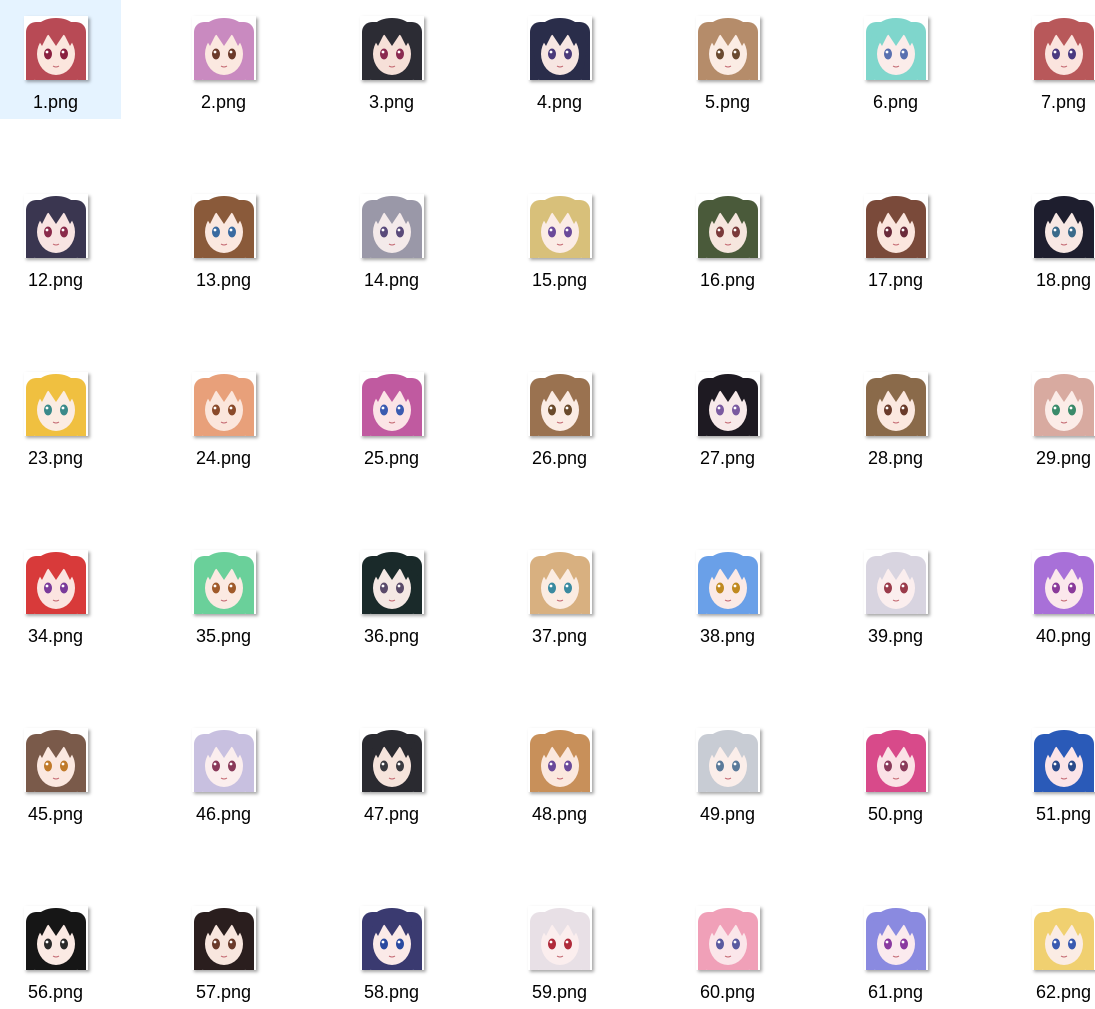 This screenshot has height=1009, width=1095. What do you see at coordinates (895, 280) in the screenshot?
I see `file-name-label: 17.png` at bounding box center [895, 280].